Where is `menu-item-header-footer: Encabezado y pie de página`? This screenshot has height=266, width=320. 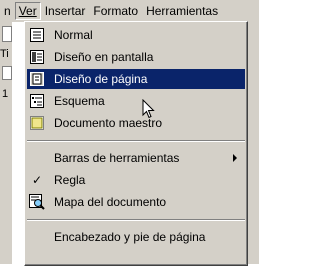
menu-item-header-footer: Encabezado y pie de página is located at coordinates (136, 237).